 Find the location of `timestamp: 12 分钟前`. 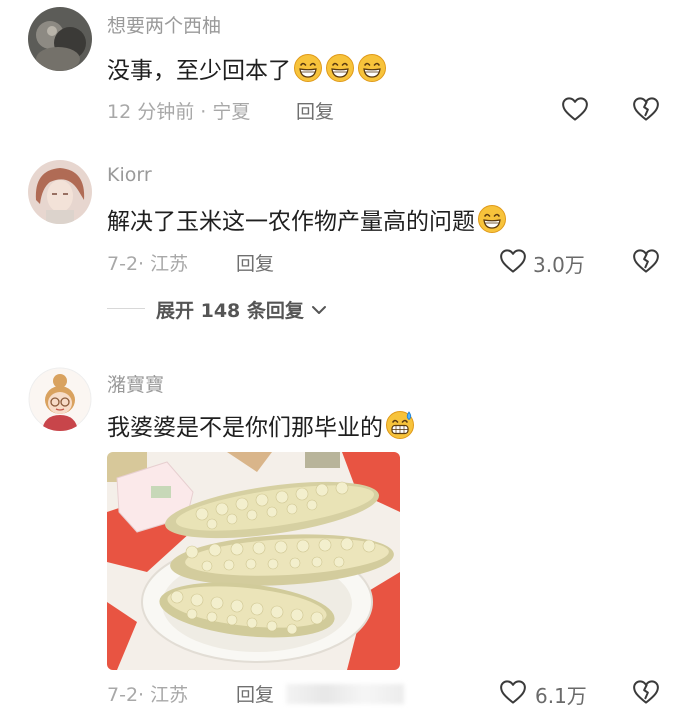

timestamp: 12 分钟前 is located at coordinates (151, 112).